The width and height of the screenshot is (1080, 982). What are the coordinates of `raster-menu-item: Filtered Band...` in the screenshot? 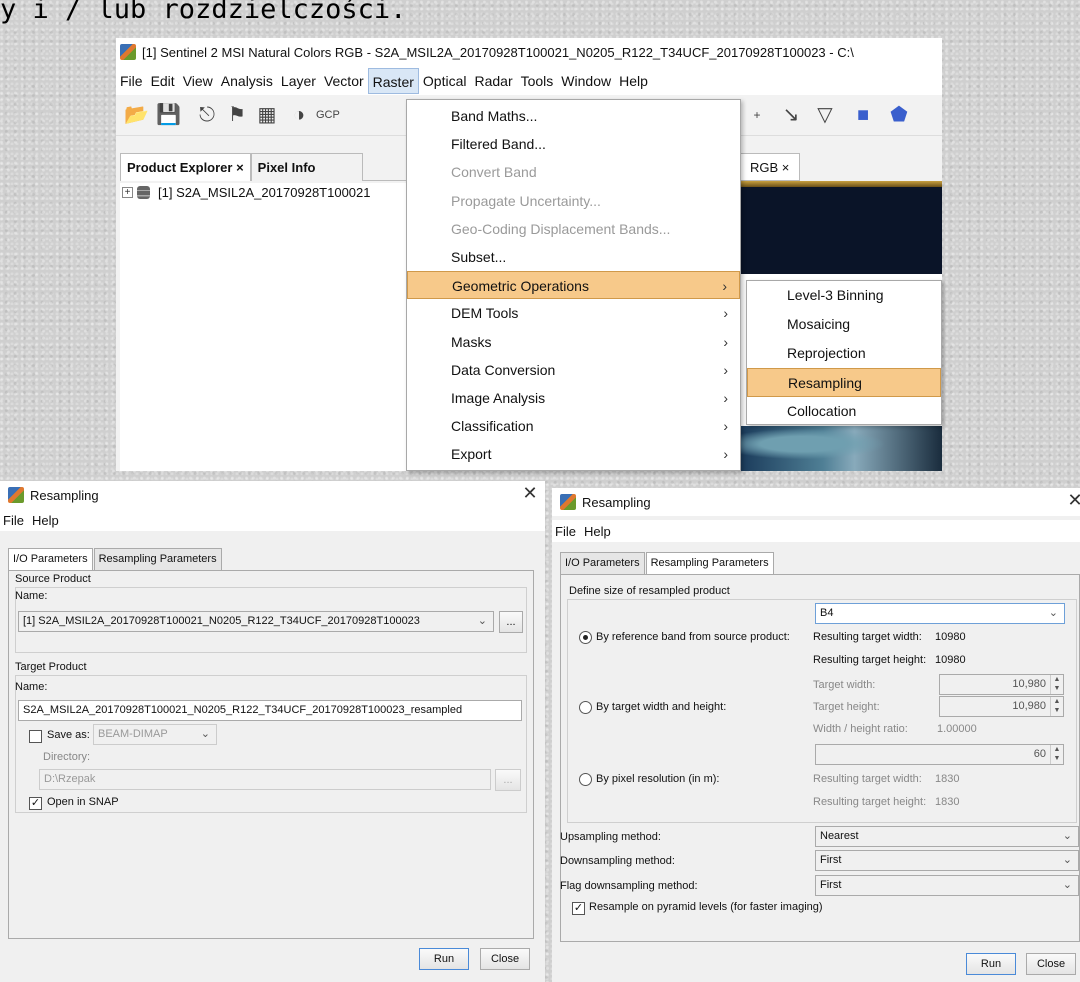 It's located at (573, 144).